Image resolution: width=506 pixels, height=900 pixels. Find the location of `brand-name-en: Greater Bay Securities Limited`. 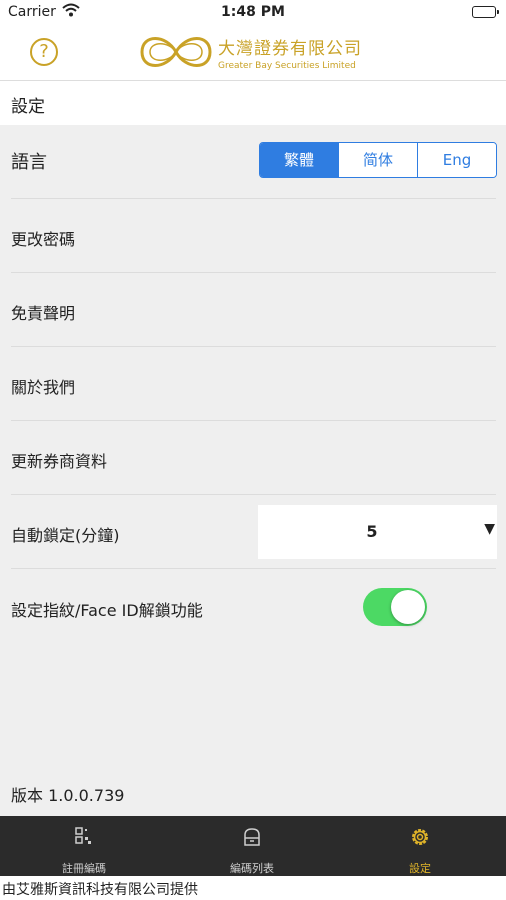

brand-name-en: Greater Bay Securities Limited is located at coordinates (287, 66).